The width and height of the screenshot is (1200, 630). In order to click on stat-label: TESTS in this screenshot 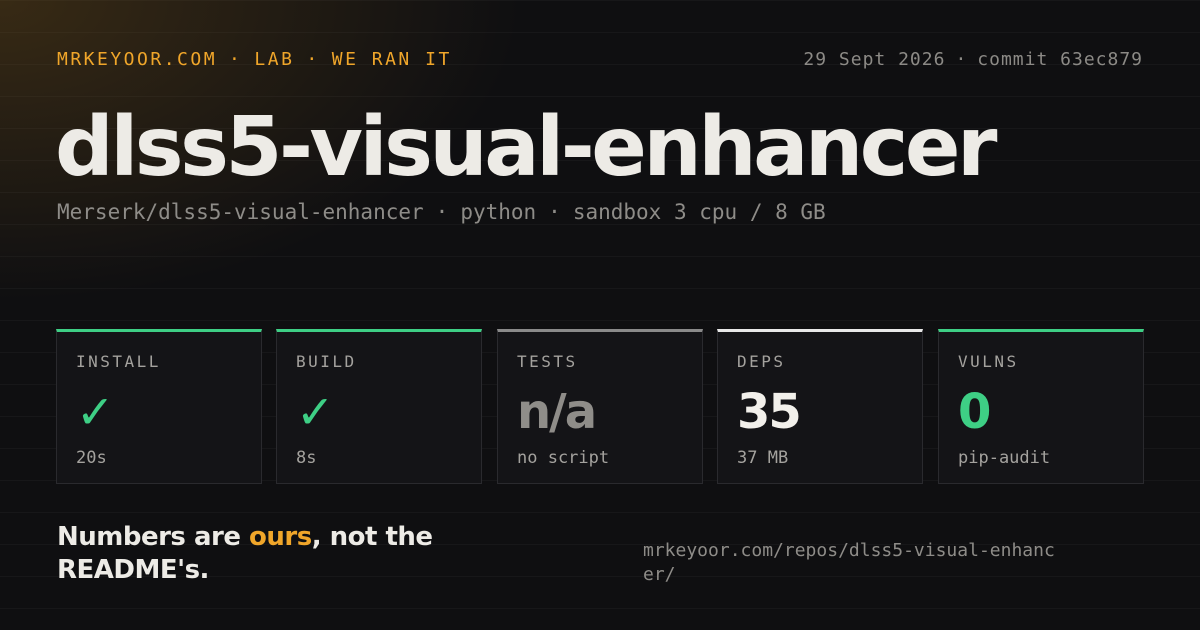, I will do `click(547, 361)`.